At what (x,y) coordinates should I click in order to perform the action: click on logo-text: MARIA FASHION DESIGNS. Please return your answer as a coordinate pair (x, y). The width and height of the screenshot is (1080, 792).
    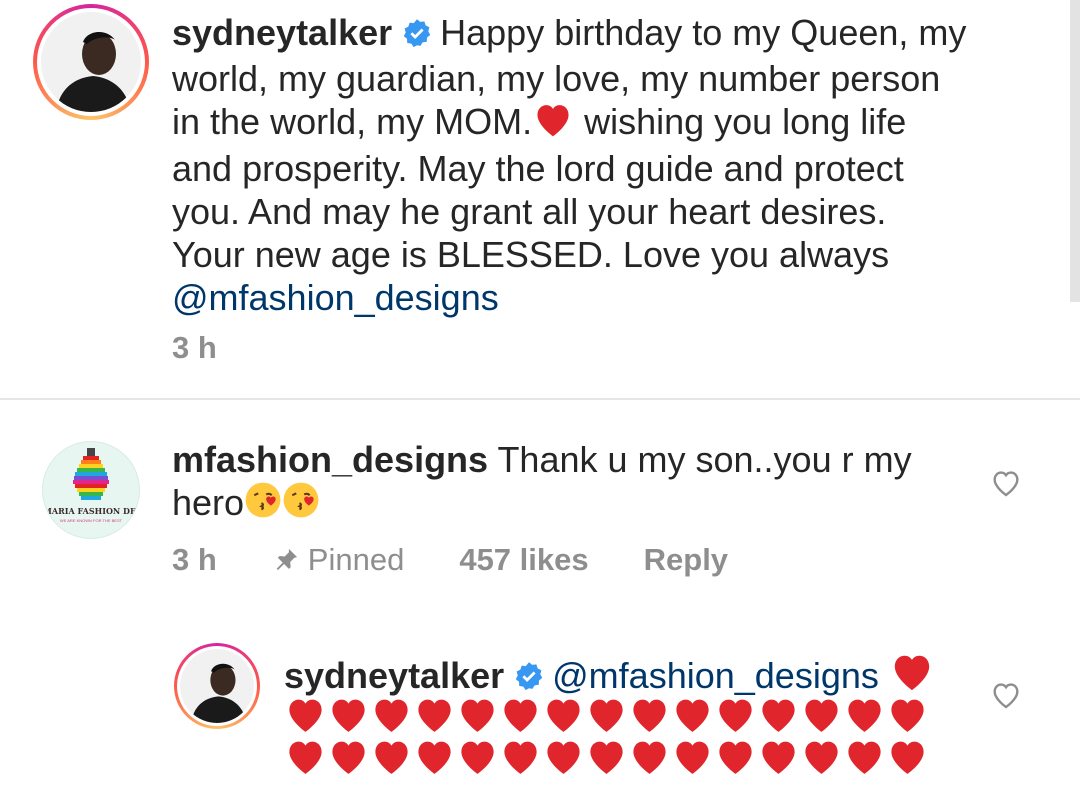
    Looking at the image, I should click on (91, 511).